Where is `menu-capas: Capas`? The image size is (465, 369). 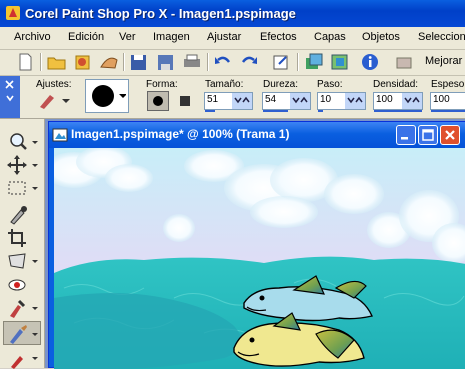 menu-capas: Capas is located at coordinates (330, 37).